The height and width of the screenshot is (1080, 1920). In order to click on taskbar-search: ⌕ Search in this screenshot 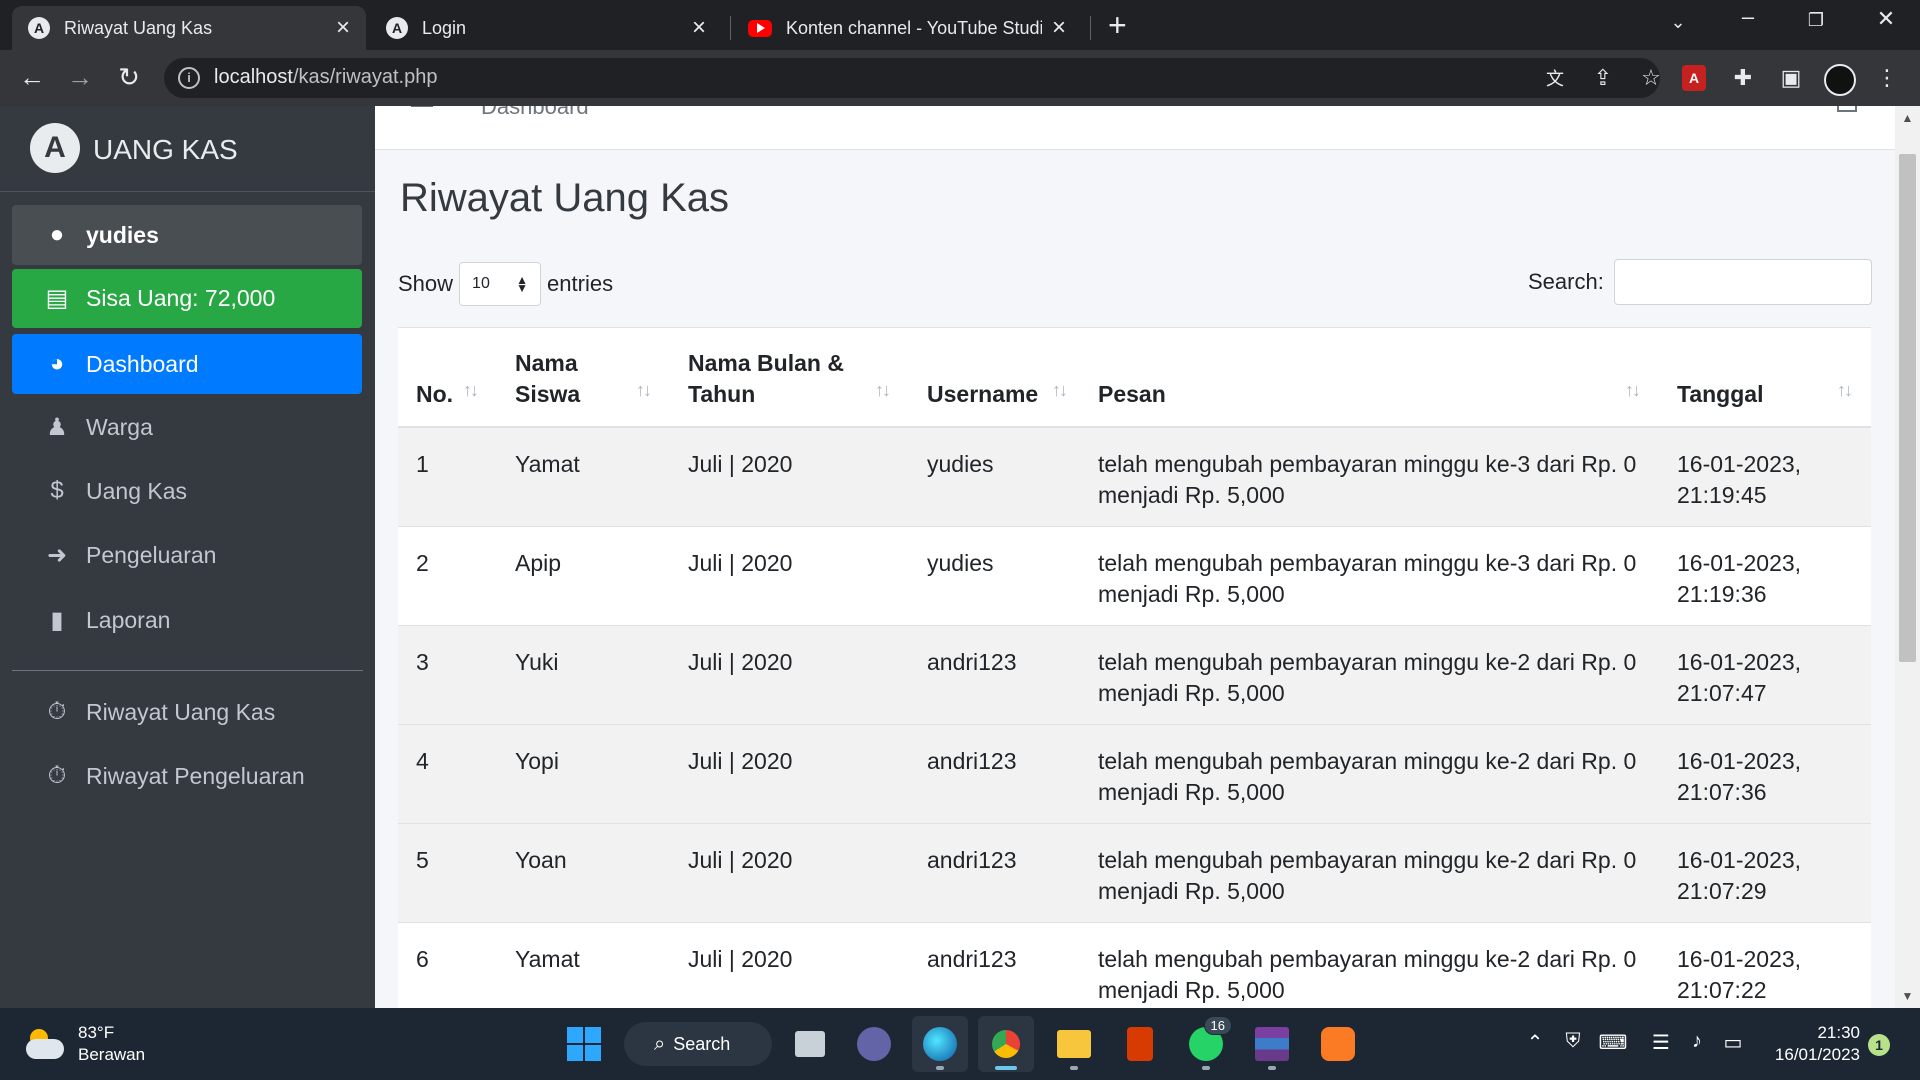, I will do `click(698, 1044)`.